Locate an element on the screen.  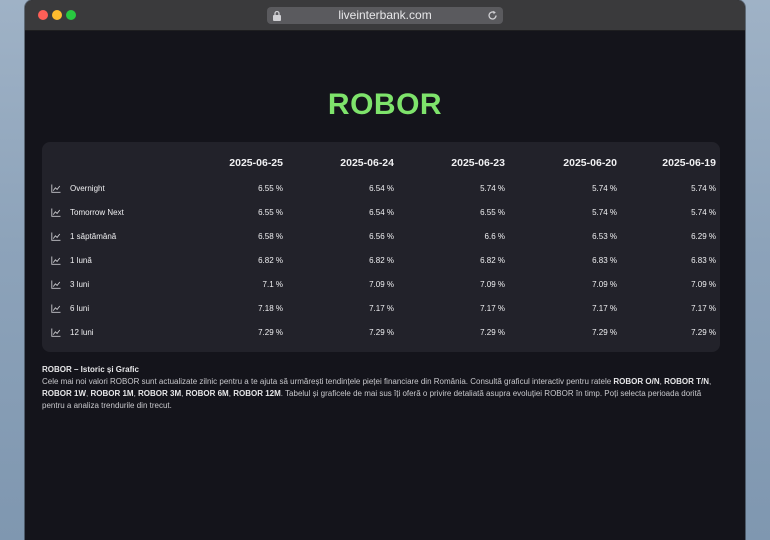
rate-value: 6.56 % is located at coordinates (381, 236).